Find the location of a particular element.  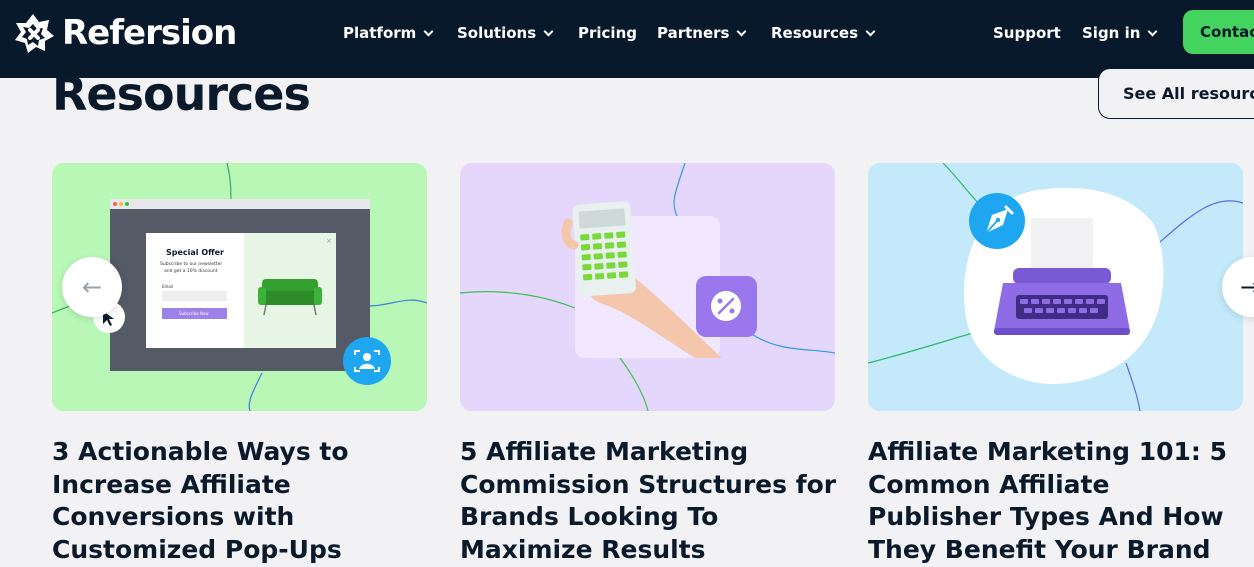

nav-pricing: Pricing is located at coordinates (607, 33).